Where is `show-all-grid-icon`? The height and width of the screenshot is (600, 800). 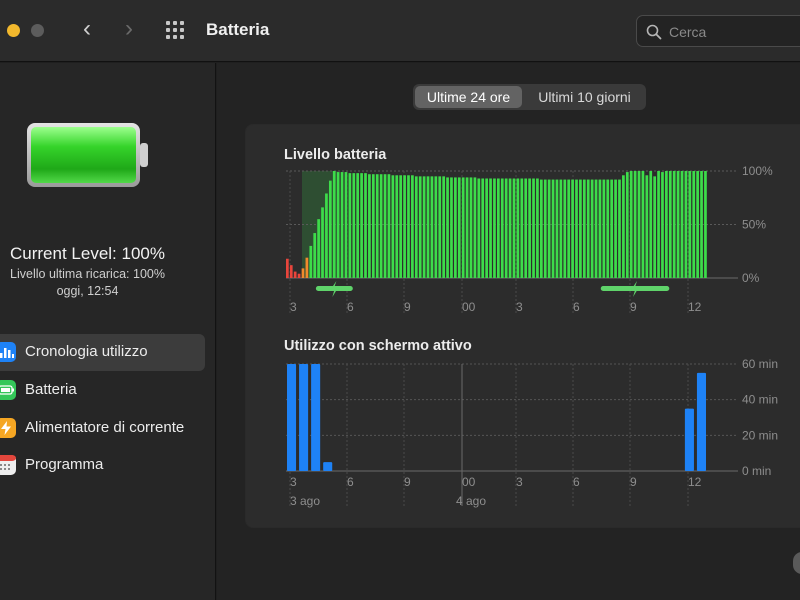 show-all-grid-icon is located at coordinates (177, 31).